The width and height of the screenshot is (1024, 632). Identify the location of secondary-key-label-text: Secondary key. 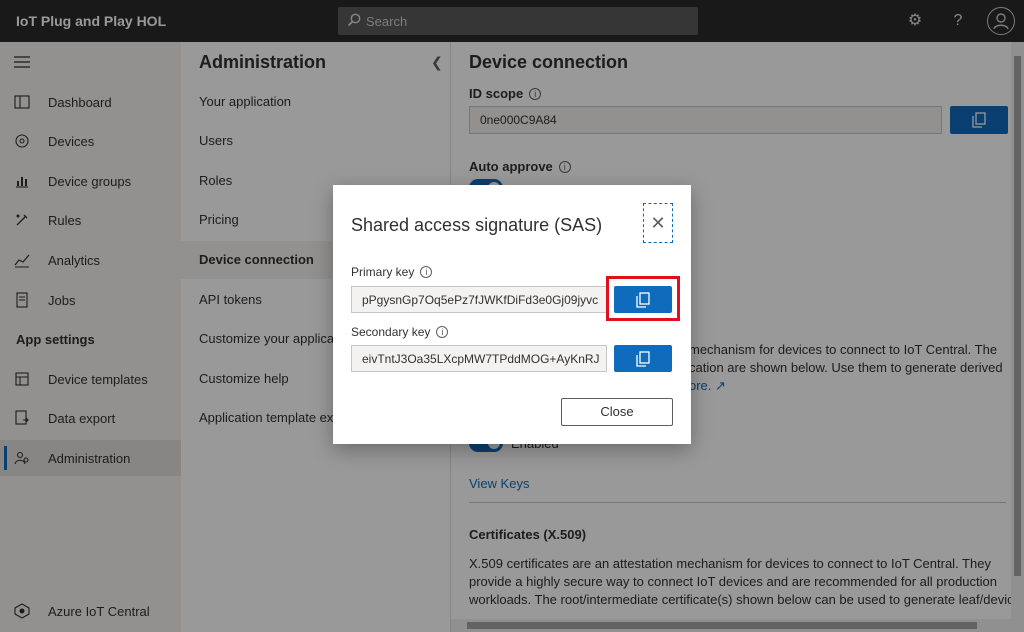
(391, 332).